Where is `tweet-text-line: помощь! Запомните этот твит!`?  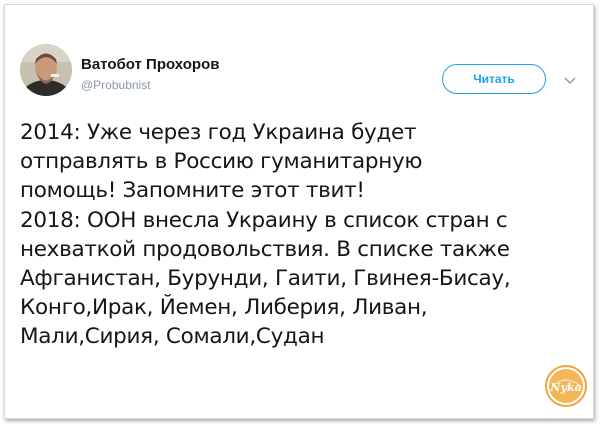 tweet-text-line: помощь! Запомните этот твит! is located at coordinates (192, 191).